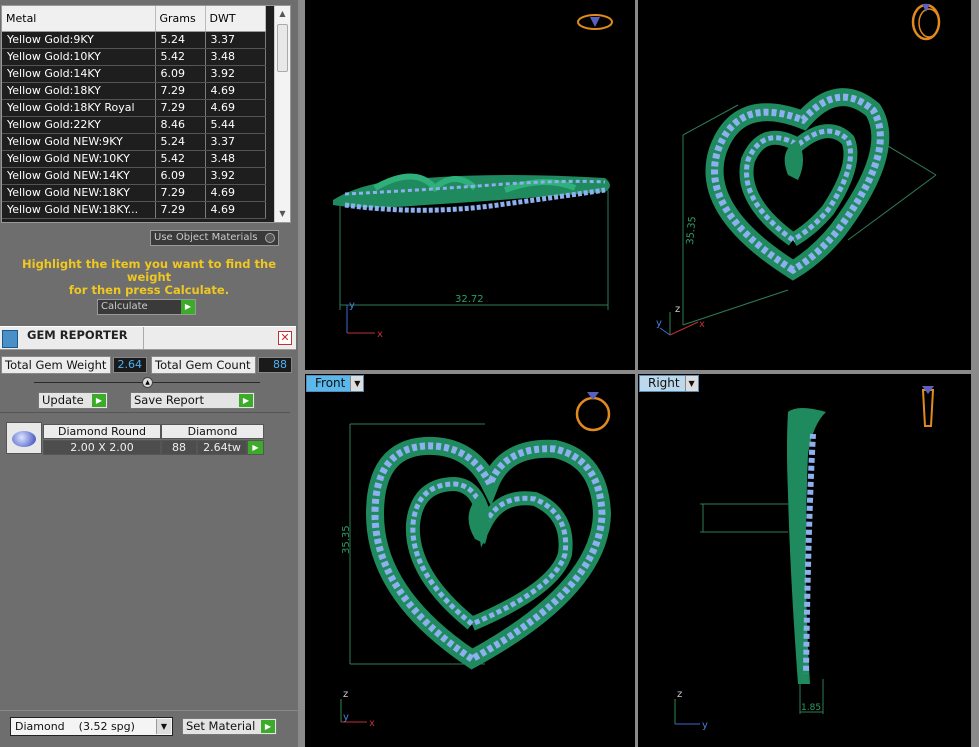 This screenshot has height=747, width=979. I want to click on gem-size: 2.00 X 2.00, so click(102, 447).